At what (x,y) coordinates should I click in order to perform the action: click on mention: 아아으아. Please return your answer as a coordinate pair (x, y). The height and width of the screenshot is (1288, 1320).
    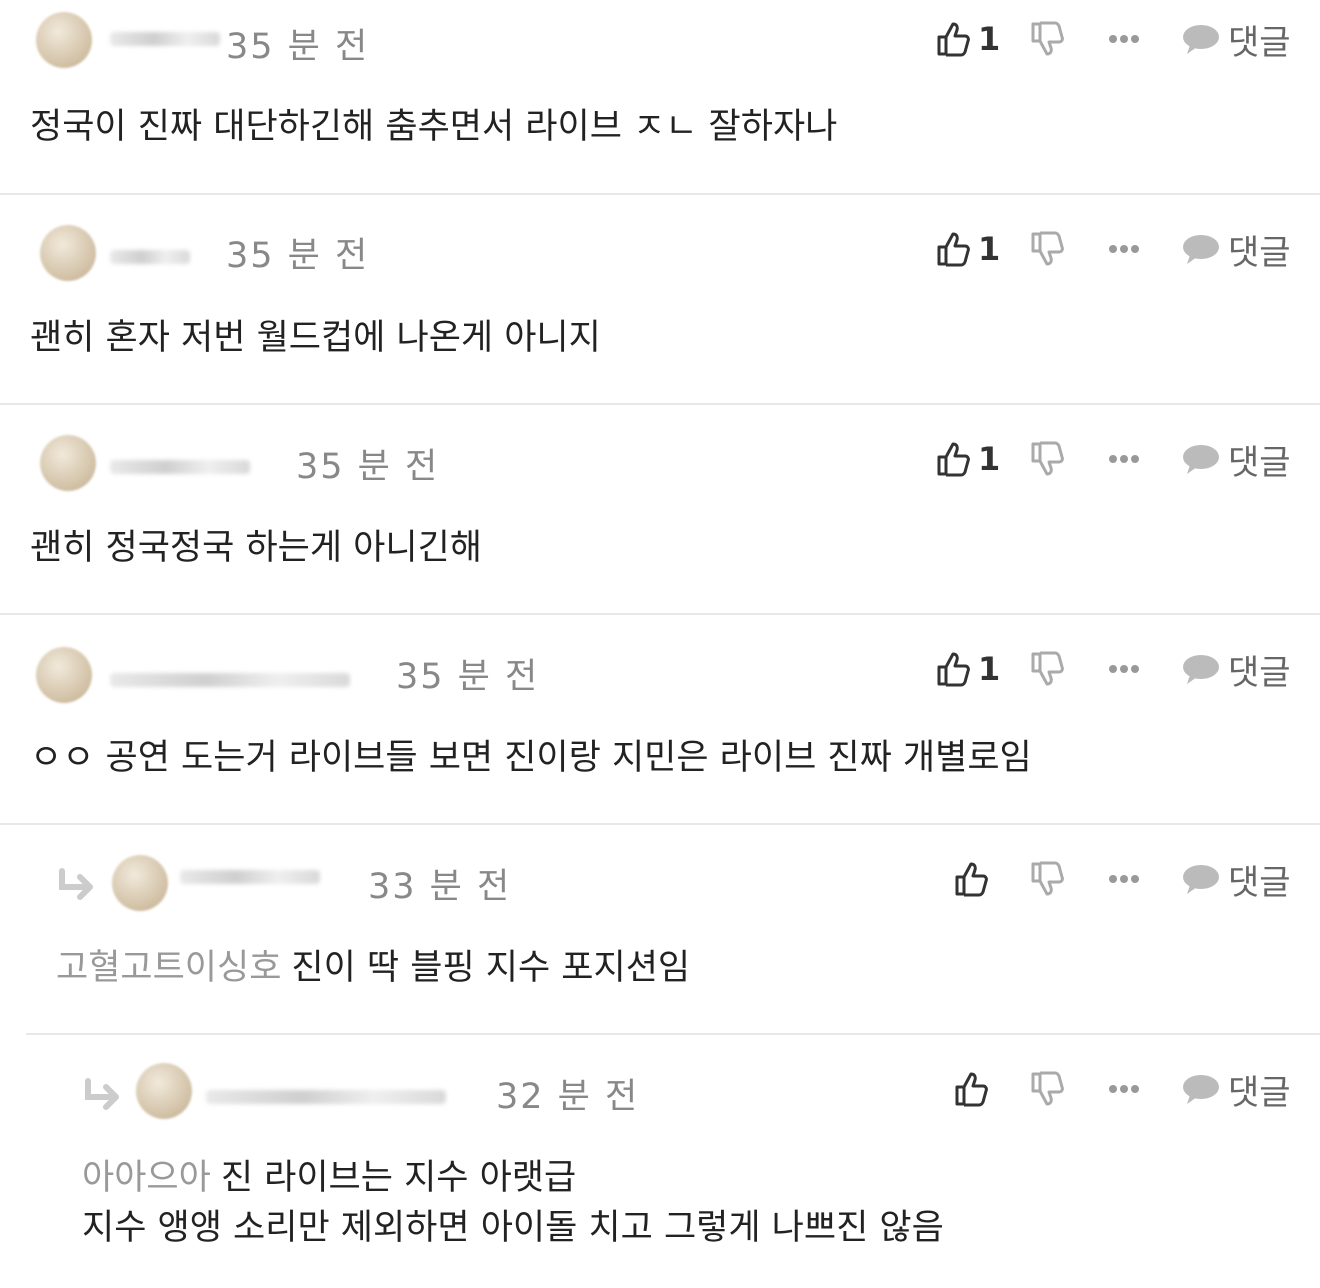
    Looking at the image, I should click on (146, 1178).